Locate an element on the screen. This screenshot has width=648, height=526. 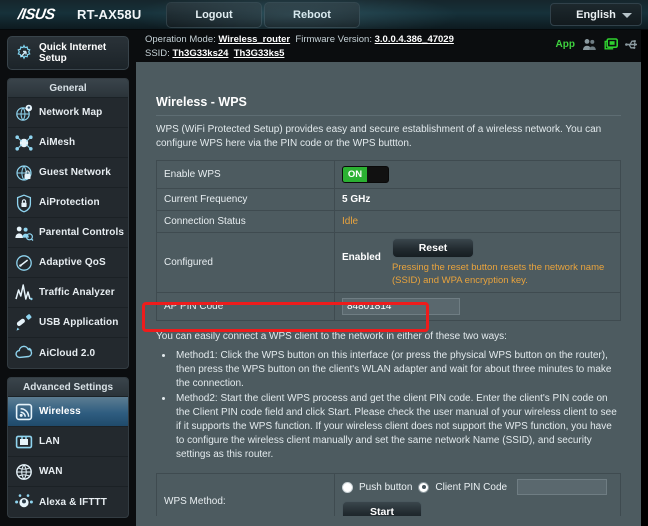
sidebar-item-label: AiProtection is located at coordinates (69, 202).